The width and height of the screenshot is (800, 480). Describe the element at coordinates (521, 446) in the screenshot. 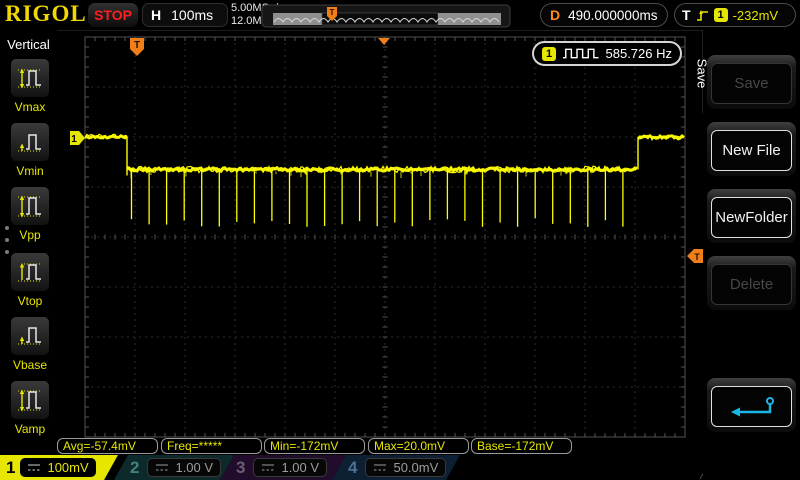

I see `measurement-base: Base=-172mV` at that location.